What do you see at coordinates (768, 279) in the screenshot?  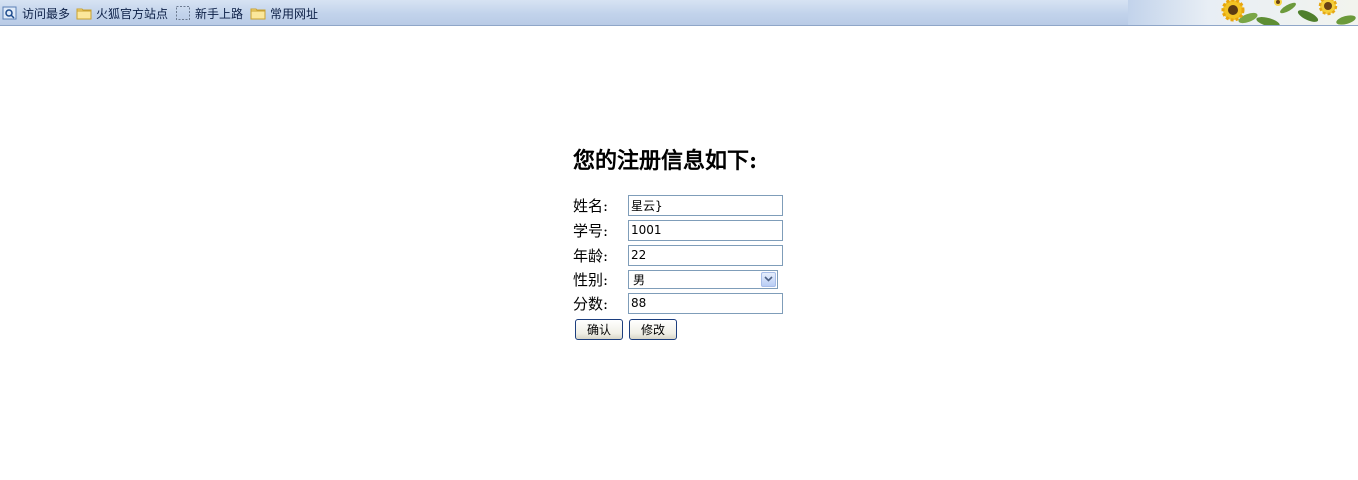 I see `chevron-down-icon` at bounding box center [768, 279].